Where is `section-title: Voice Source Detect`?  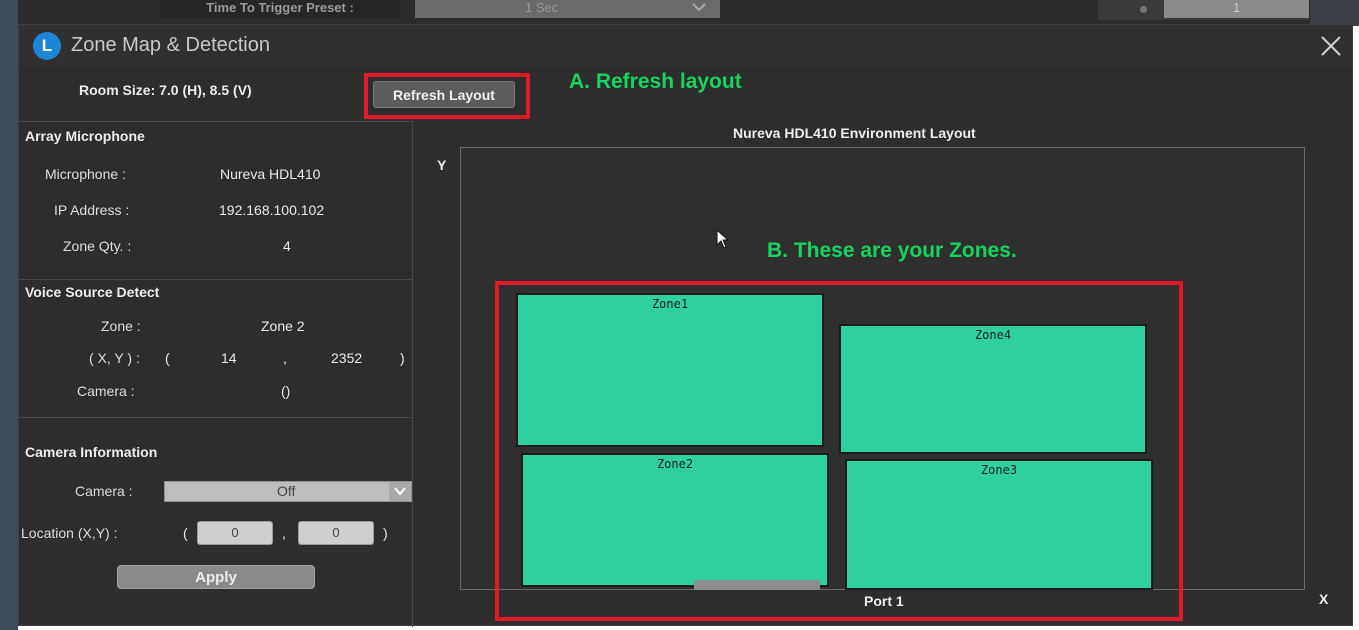
section-title: Voice Source Detect is located at coordinates (92, 292).